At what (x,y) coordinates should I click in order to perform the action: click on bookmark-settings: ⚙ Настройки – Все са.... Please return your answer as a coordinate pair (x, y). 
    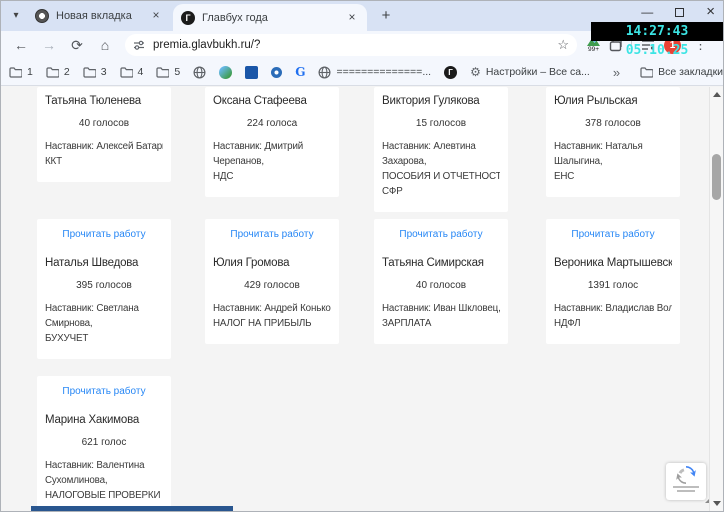
    Looking at the image, I should click on (530, 72).